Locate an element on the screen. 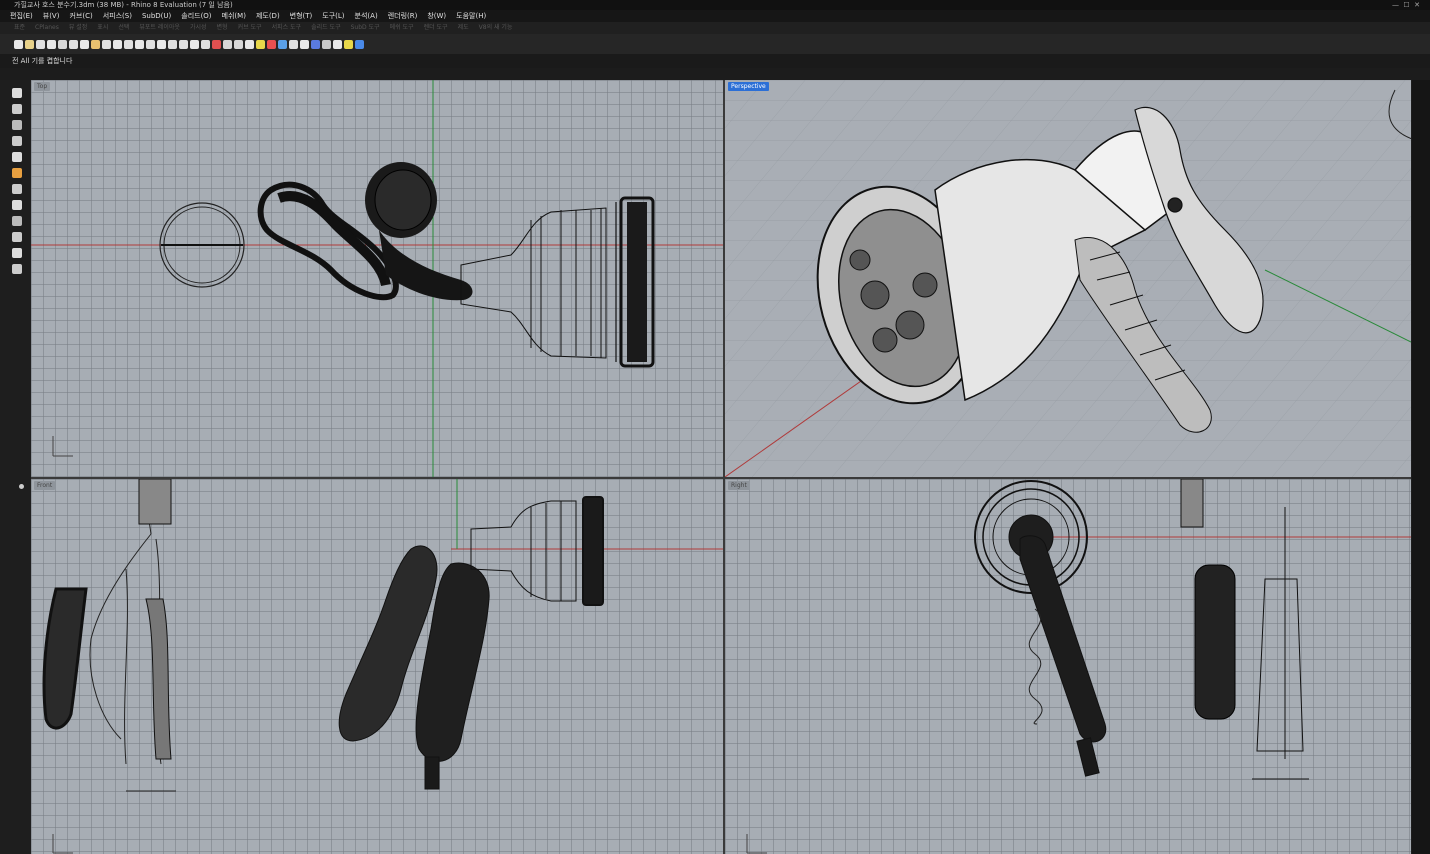 This screenshot has height=854, width=1430. cplane-icon is located at coordinates (216, 44).